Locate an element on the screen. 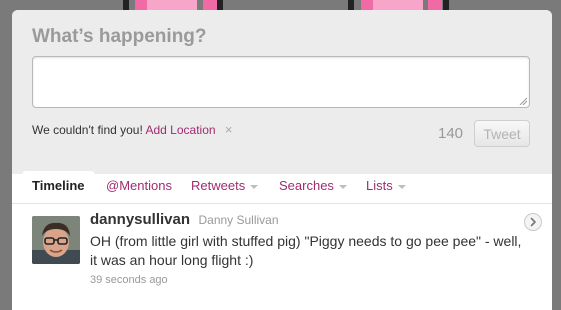  avatar is located at coordinates (56, 240).